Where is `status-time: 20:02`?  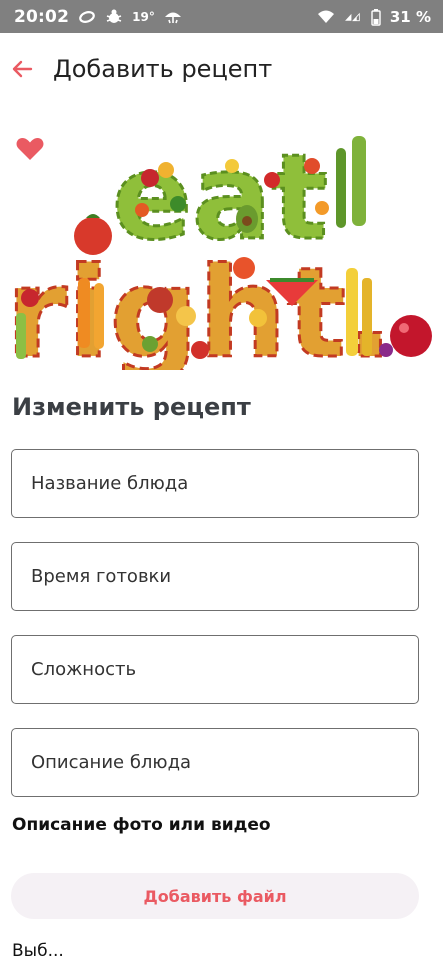
status-time: 20:02 is located at coordinates (42, 16).